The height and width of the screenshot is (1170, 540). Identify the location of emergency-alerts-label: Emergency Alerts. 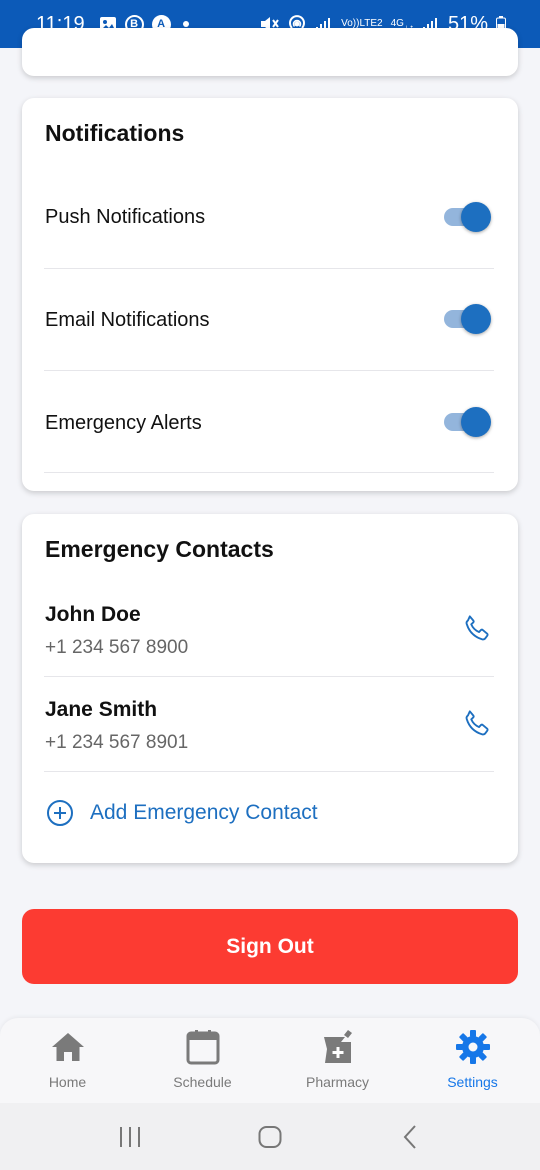
(123, 423).